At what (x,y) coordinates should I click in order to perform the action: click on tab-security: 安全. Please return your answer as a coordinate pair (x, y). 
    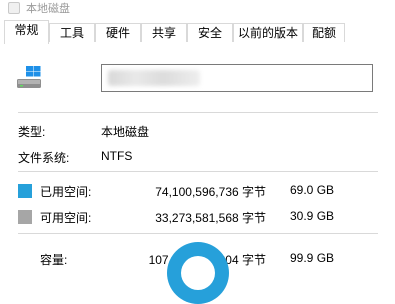
    Looking at the image, I should click on (210, 32).